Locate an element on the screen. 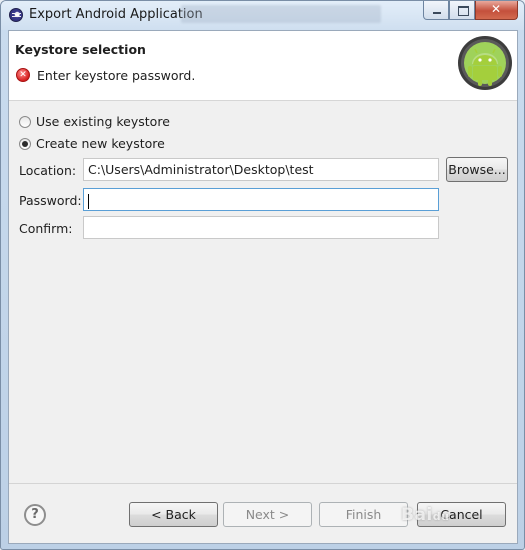 The image size is (525, 550). title-bar: Export Android Application is located at coordinates (262, 15).